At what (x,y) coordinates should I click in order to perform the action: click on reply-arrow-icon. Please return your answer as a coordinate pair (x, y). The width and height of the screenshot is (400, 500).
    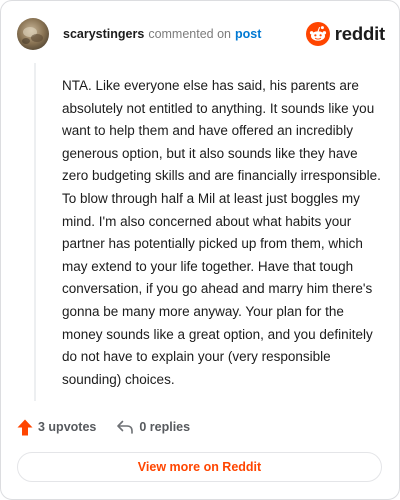
    Looking at the image, I should click on (125, 427).